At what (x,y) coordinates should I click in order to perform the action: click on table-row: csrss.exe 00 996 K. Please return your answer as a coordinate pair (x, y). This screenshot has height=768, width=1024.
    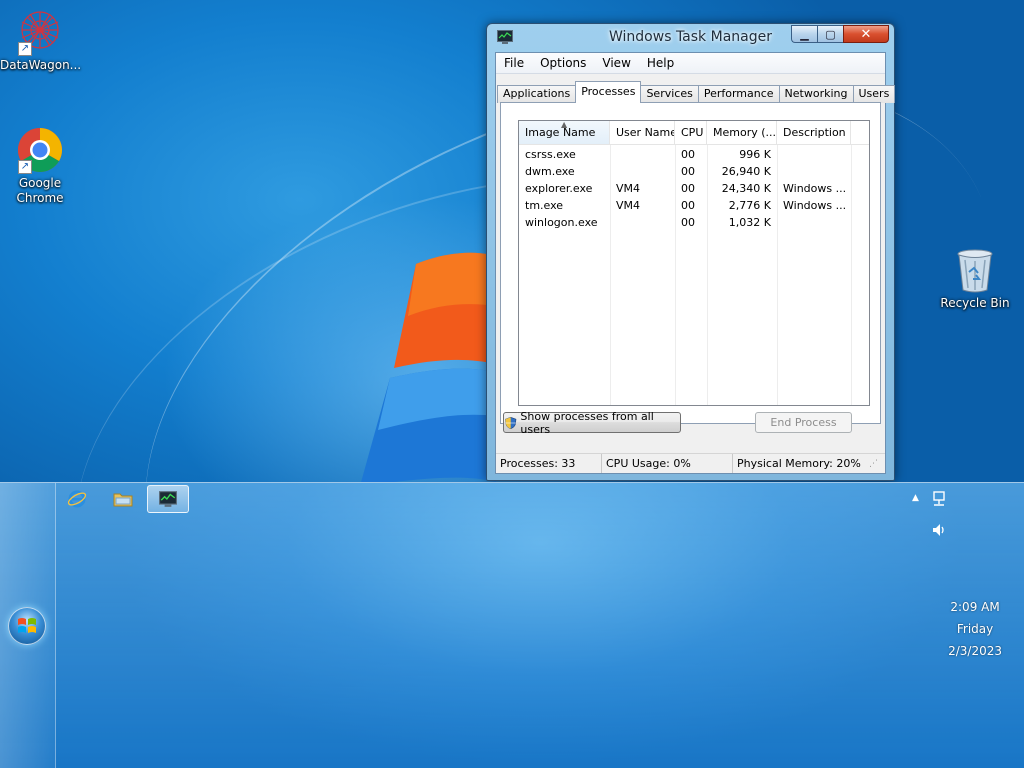
    Looking at the image, I should click on (694, 154).